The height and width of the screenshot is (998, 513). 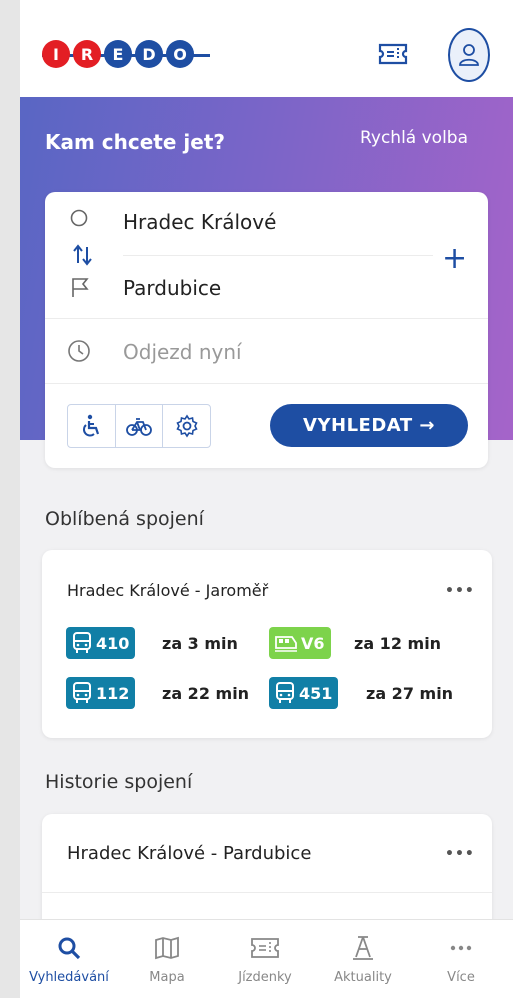 What do you see at coordinates (369, 425) in the screenshot?
I see `search-button: VYHLEDAT →` at bounding box center [369, 425].